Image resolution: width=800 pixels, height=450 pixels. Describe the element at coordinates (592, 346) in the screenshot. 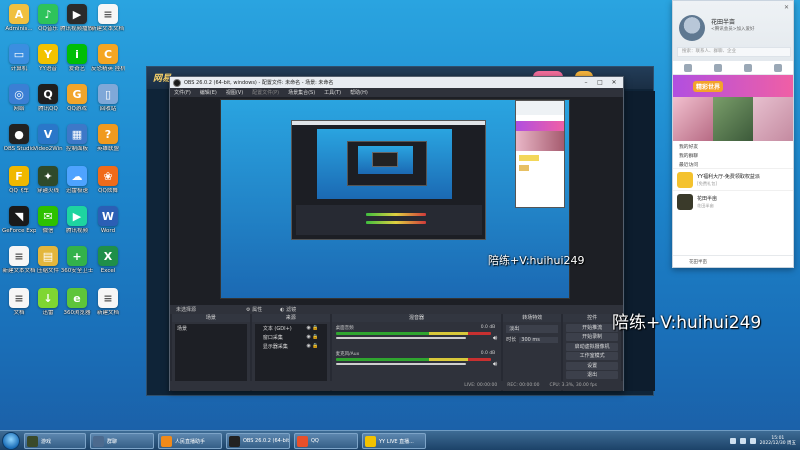

I see `virtual-camera-button: 启动虚拟摄像机` at that location.